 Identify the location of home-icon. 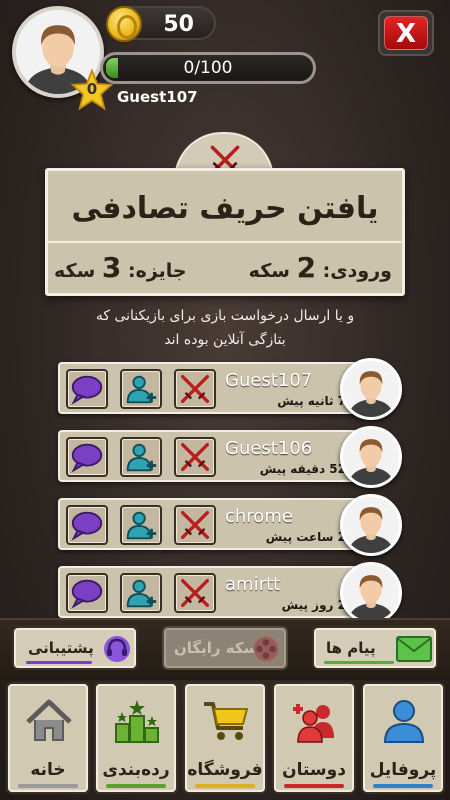
(49, 720).